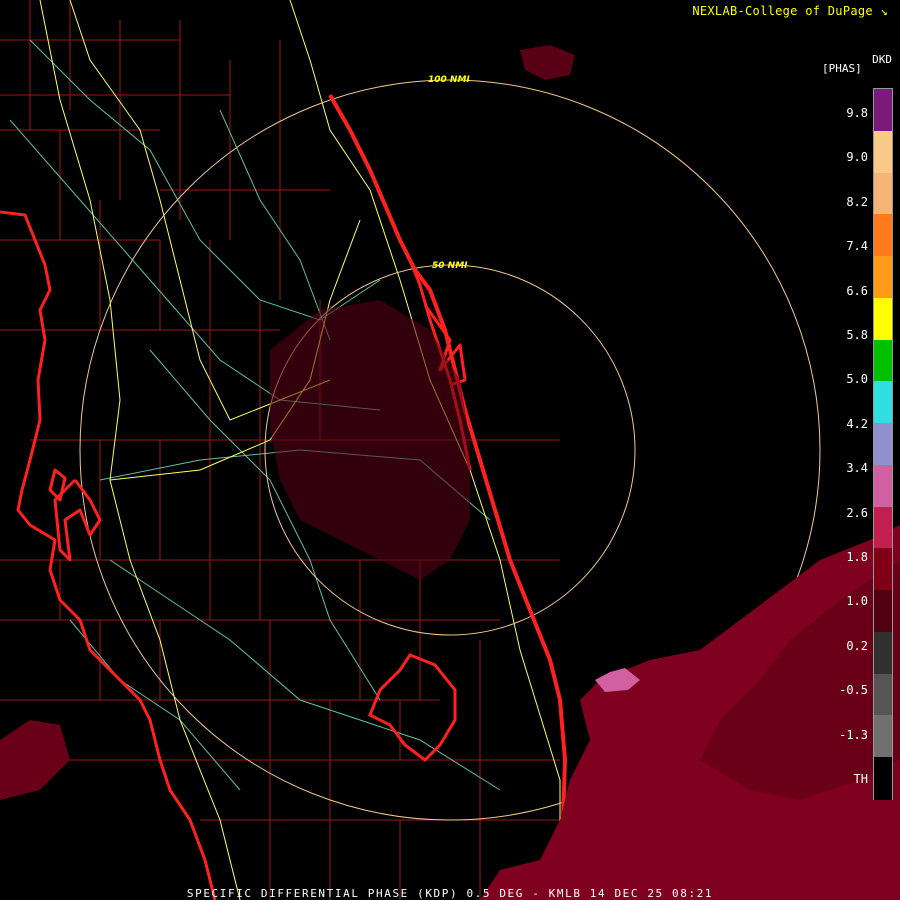 The height and width of the screenshot is (900, 900). Describe the element at coordinates (853, 734) in the screenshot. I see `color-scale-tick: -1.3` at that location.